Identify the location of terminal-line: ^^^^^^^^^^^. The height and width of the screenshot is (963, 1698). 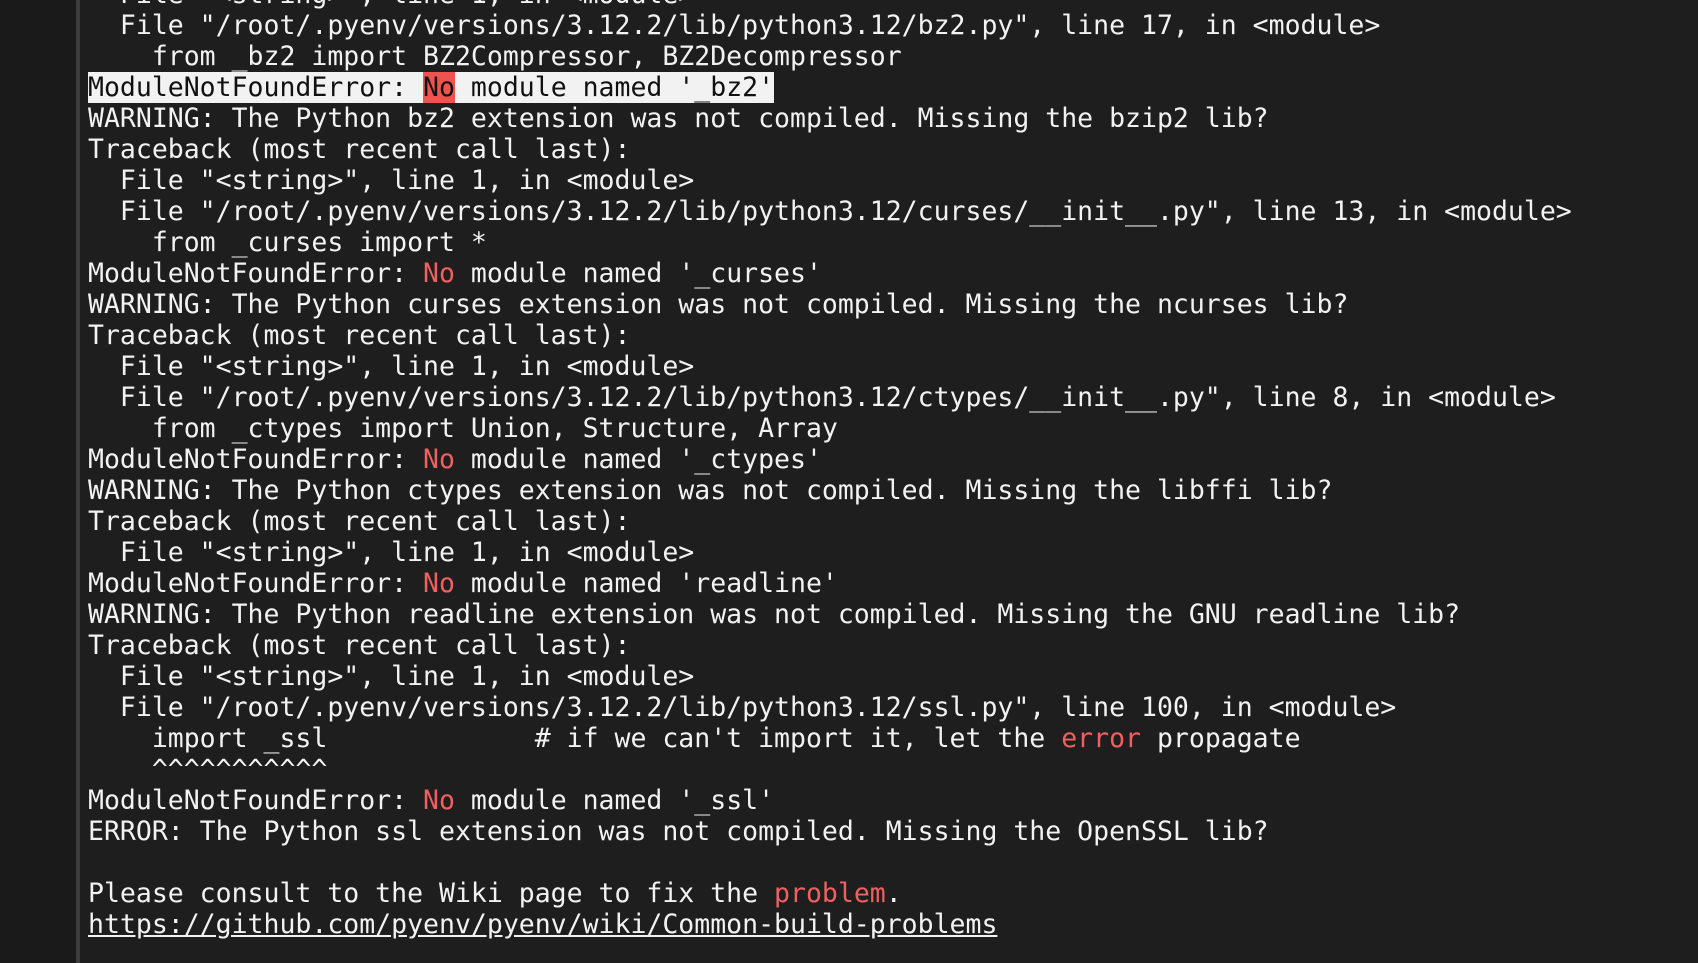
(208, 769).